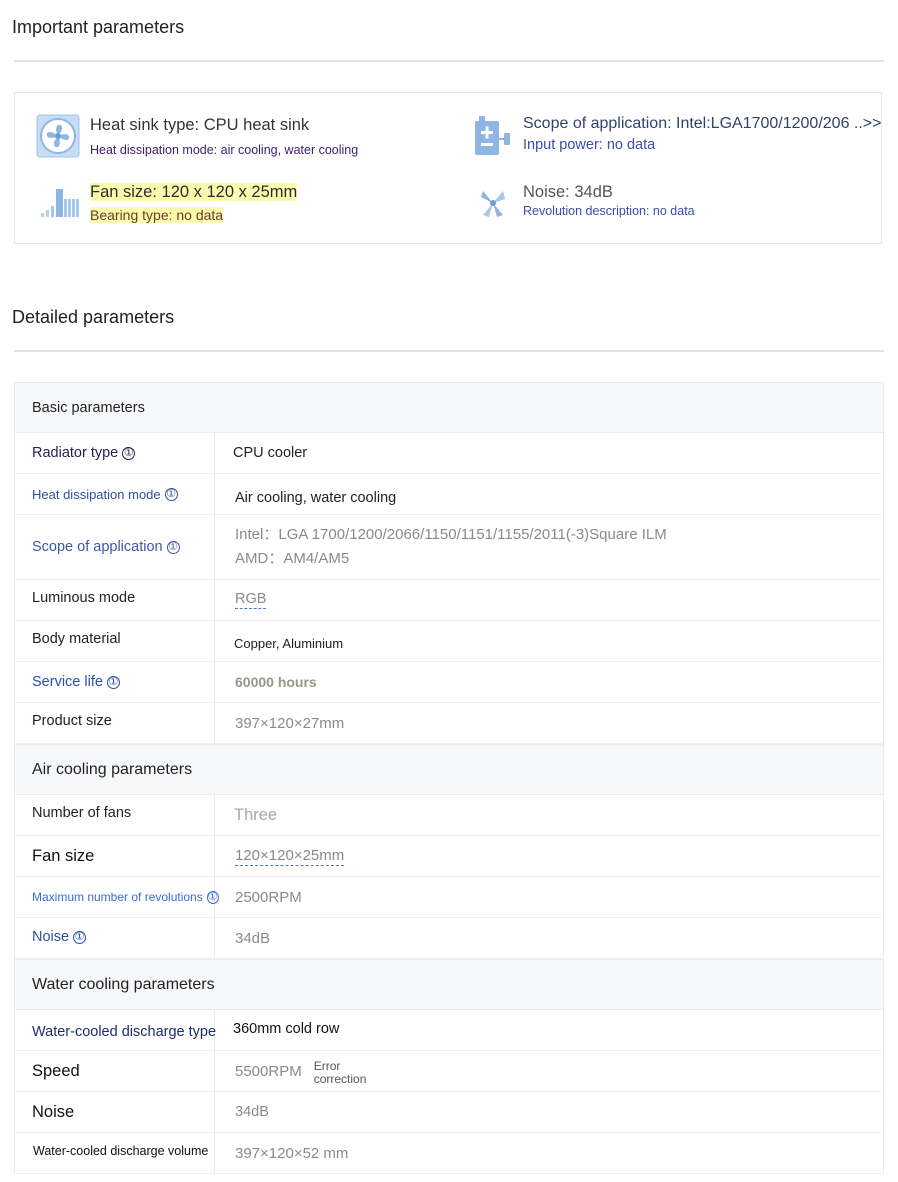 The width and height of the screenshot is (898, 1182). I want to click on row-key: Heat dissipation mode ①, so click(115, 494).